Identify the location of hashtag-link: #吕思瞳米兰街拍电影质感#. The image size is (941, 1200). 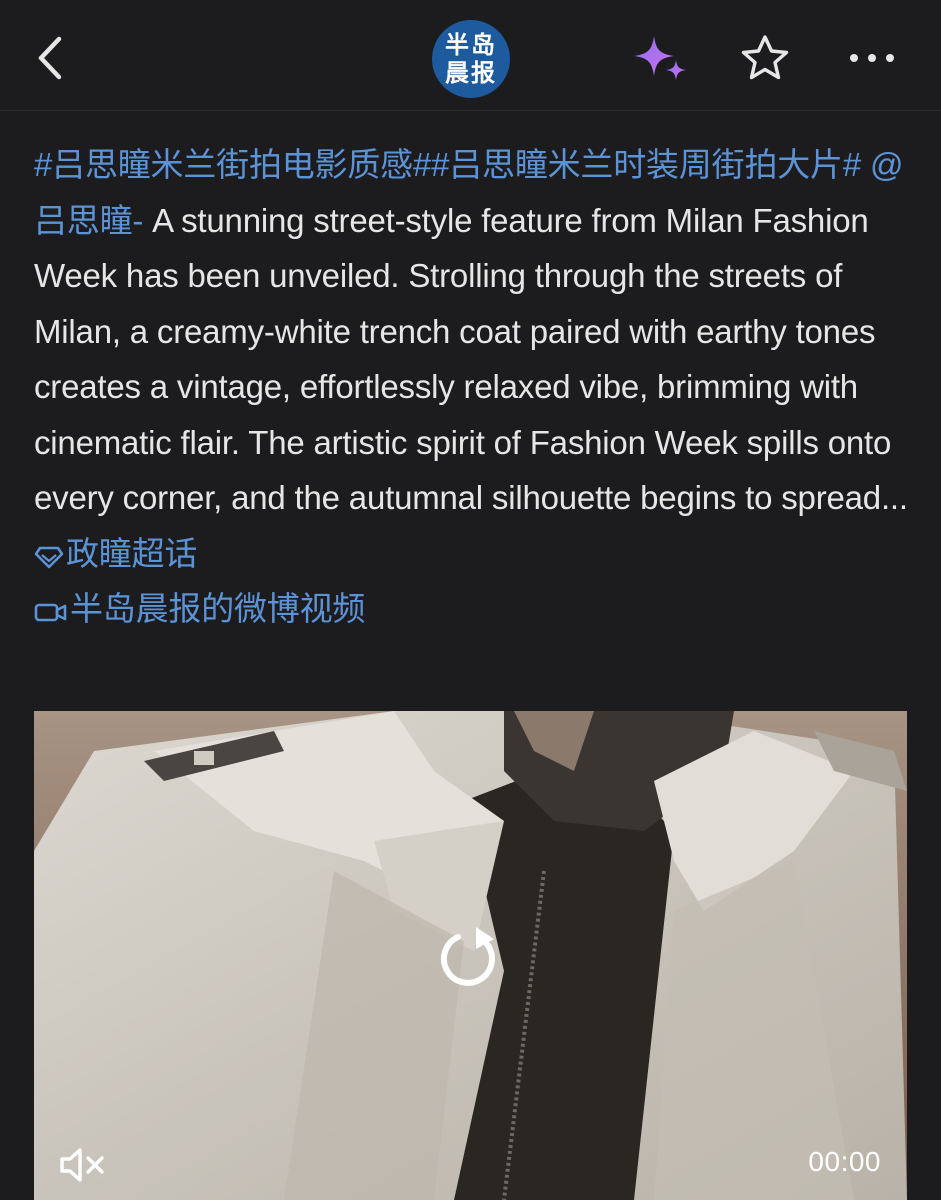
(232, 164).